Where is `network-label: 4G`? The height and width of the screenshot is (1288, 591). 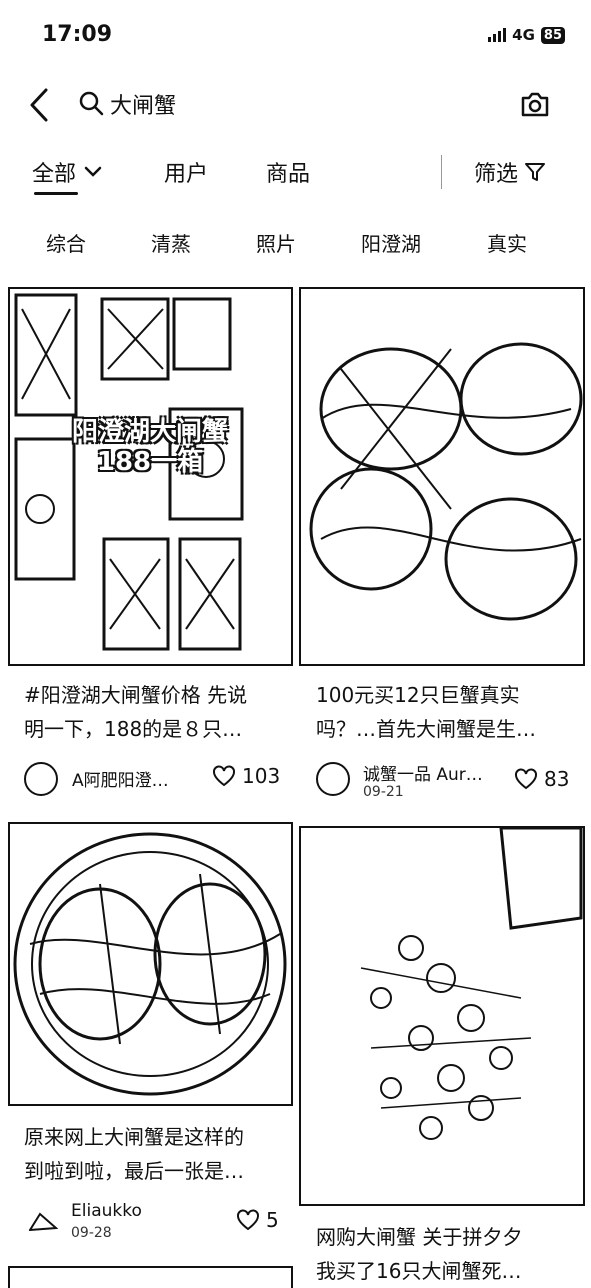 network-label: 4G is located at coordinates (523, 35).